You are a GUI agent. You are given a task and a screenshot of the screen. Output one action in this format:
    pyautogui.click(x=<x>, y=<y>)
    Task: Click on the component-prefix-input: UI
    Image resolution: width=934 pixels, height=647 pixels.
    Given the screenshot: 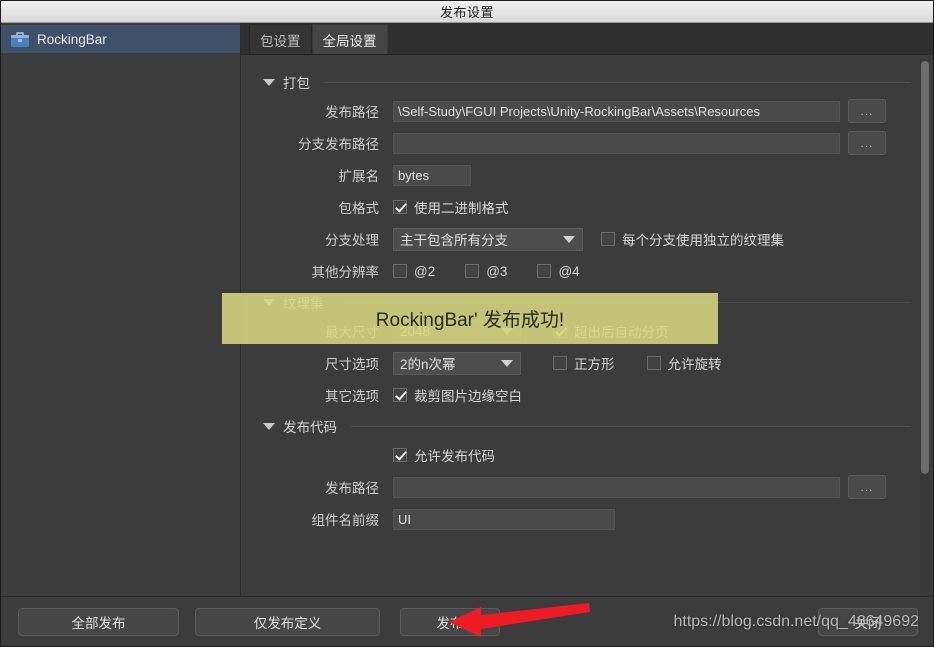 What is the action you would take?
    pyautogui.click(x=504, y=519)
    